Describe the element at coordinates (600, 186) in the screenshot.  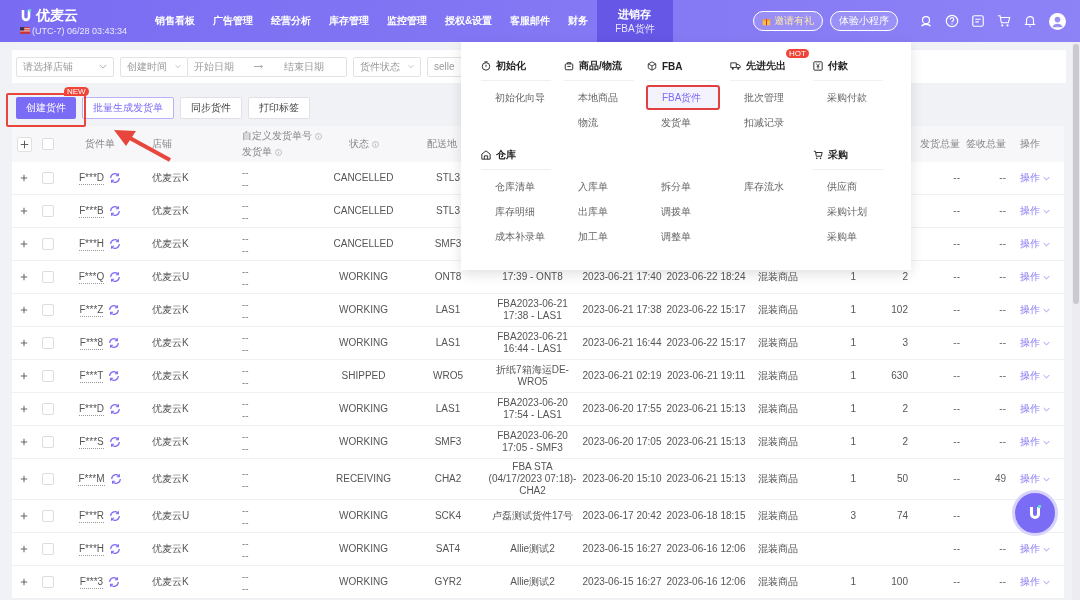
I see `menu-item: 入库单` at that location.